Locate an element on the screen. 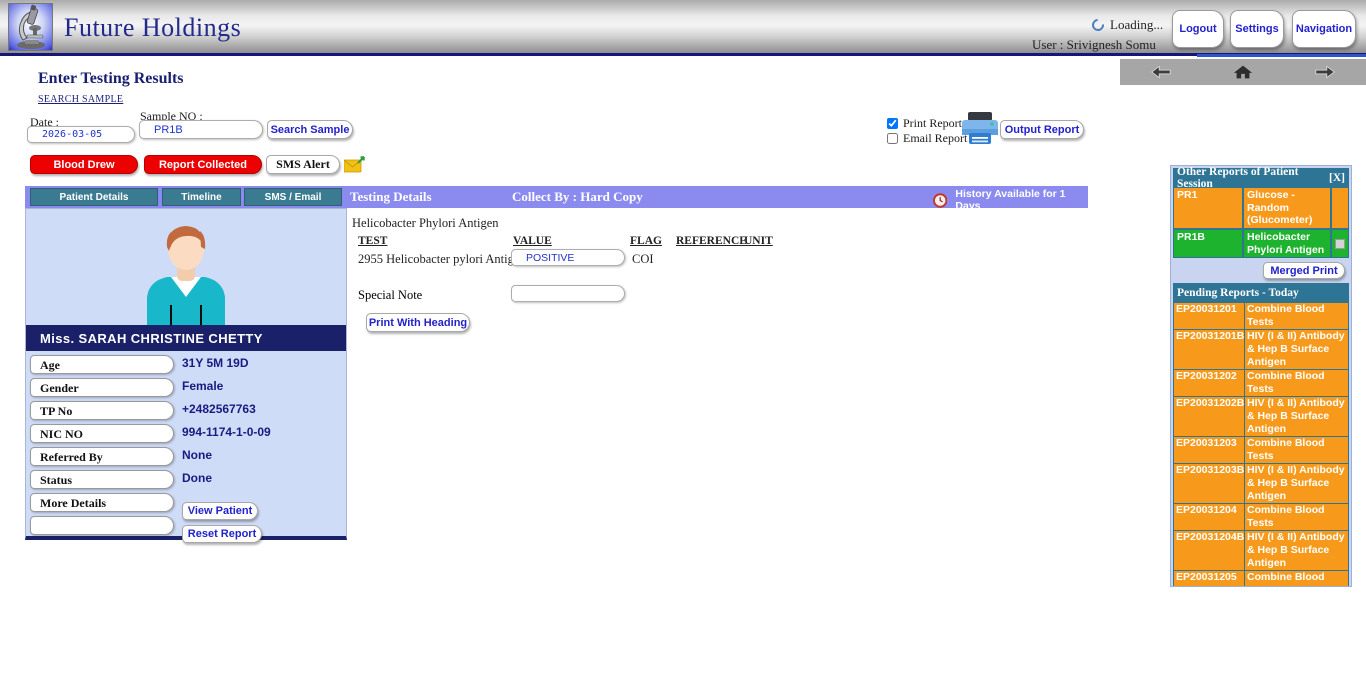 Image resolution: width=1366 pixels, height=678 pixels. pending-report-id: EP20031202 is located at coordinates (1209, 383).